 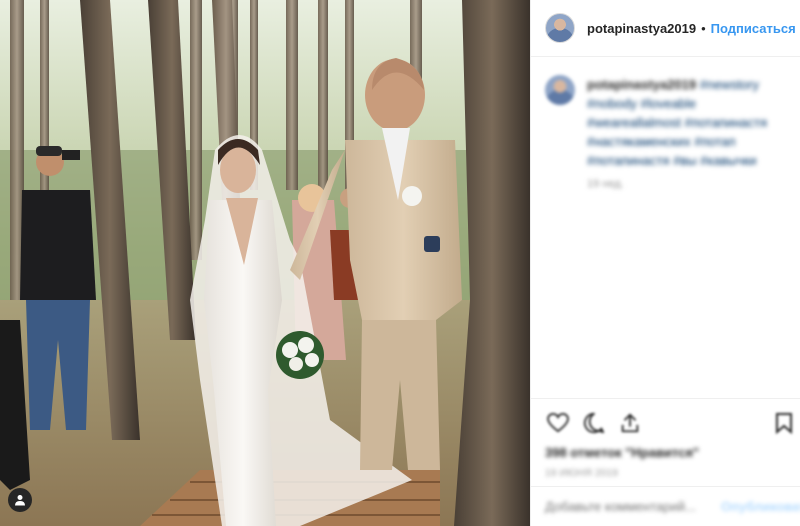 What do you see at coordinates (641, 84) in the screenshot?
I see `caption-username: potapinastya2019` at bounding box center [641, 84].